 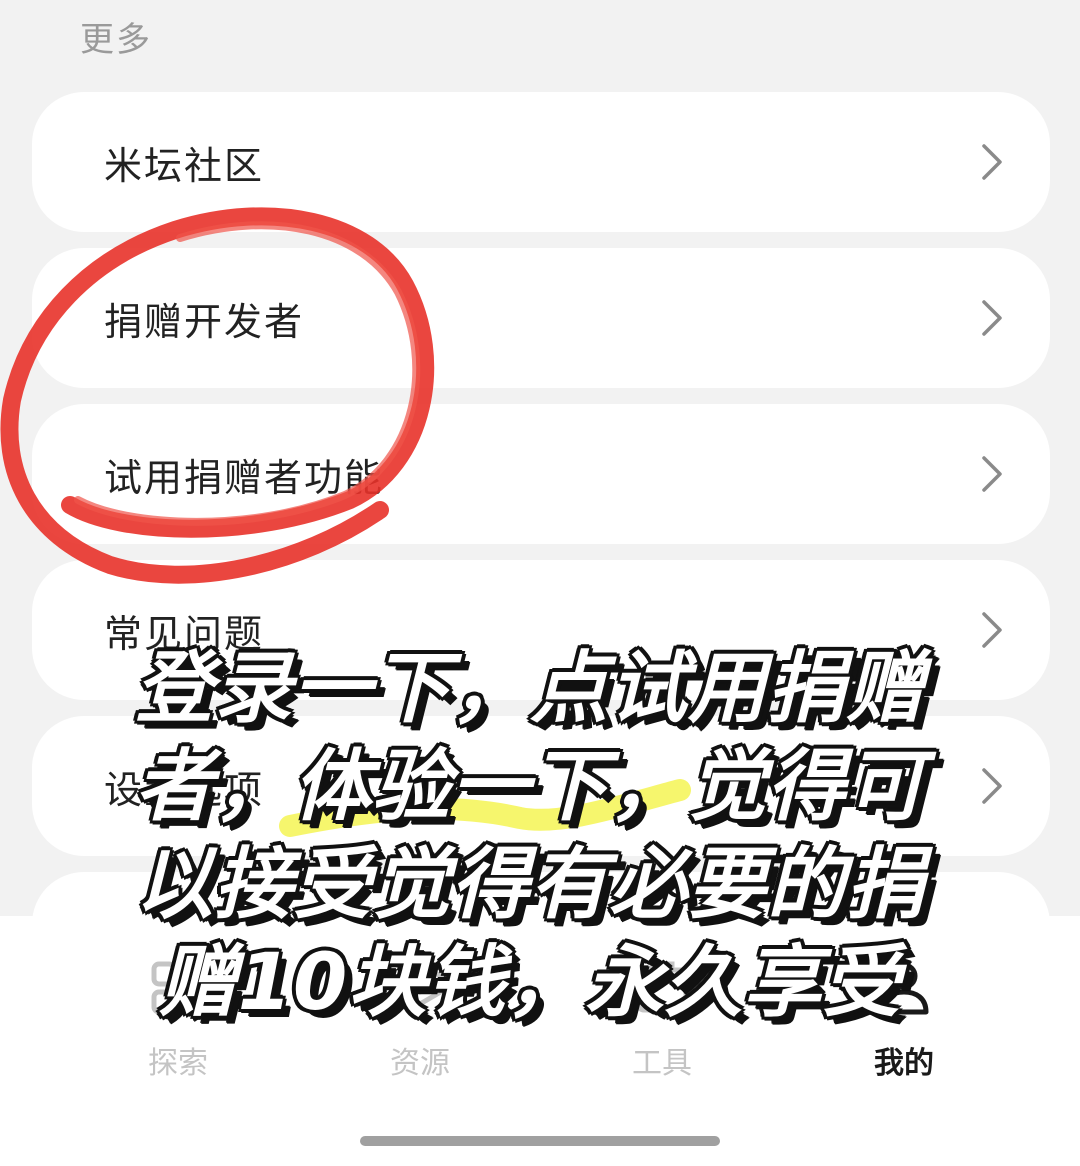 What do you see at coordinates (204, 321) in the screenshot?
I see `menu-item-label: 捐赠开发者` at bounding box center [204, 321].